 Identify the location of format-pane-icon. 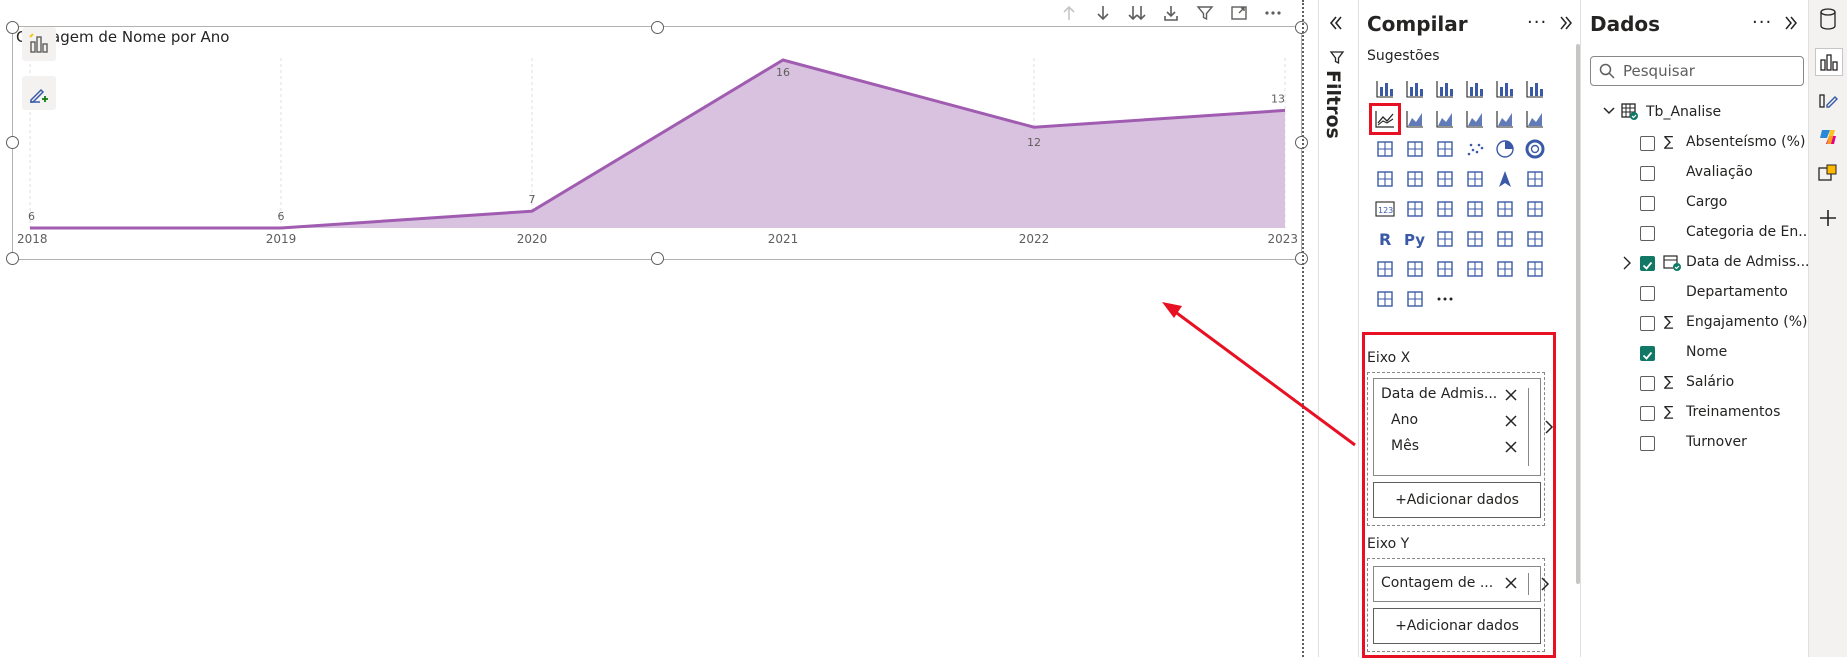
(1828, 99).